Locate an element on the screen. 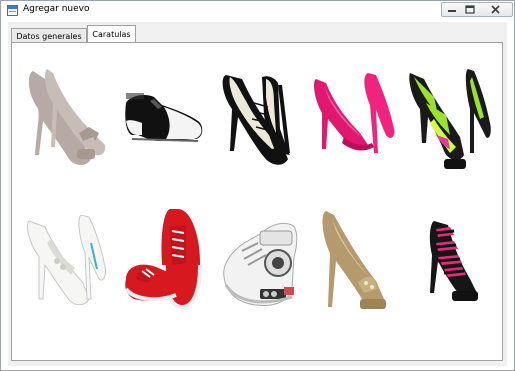  cover-black-pink-strappy is located at coordinates (449, 264).